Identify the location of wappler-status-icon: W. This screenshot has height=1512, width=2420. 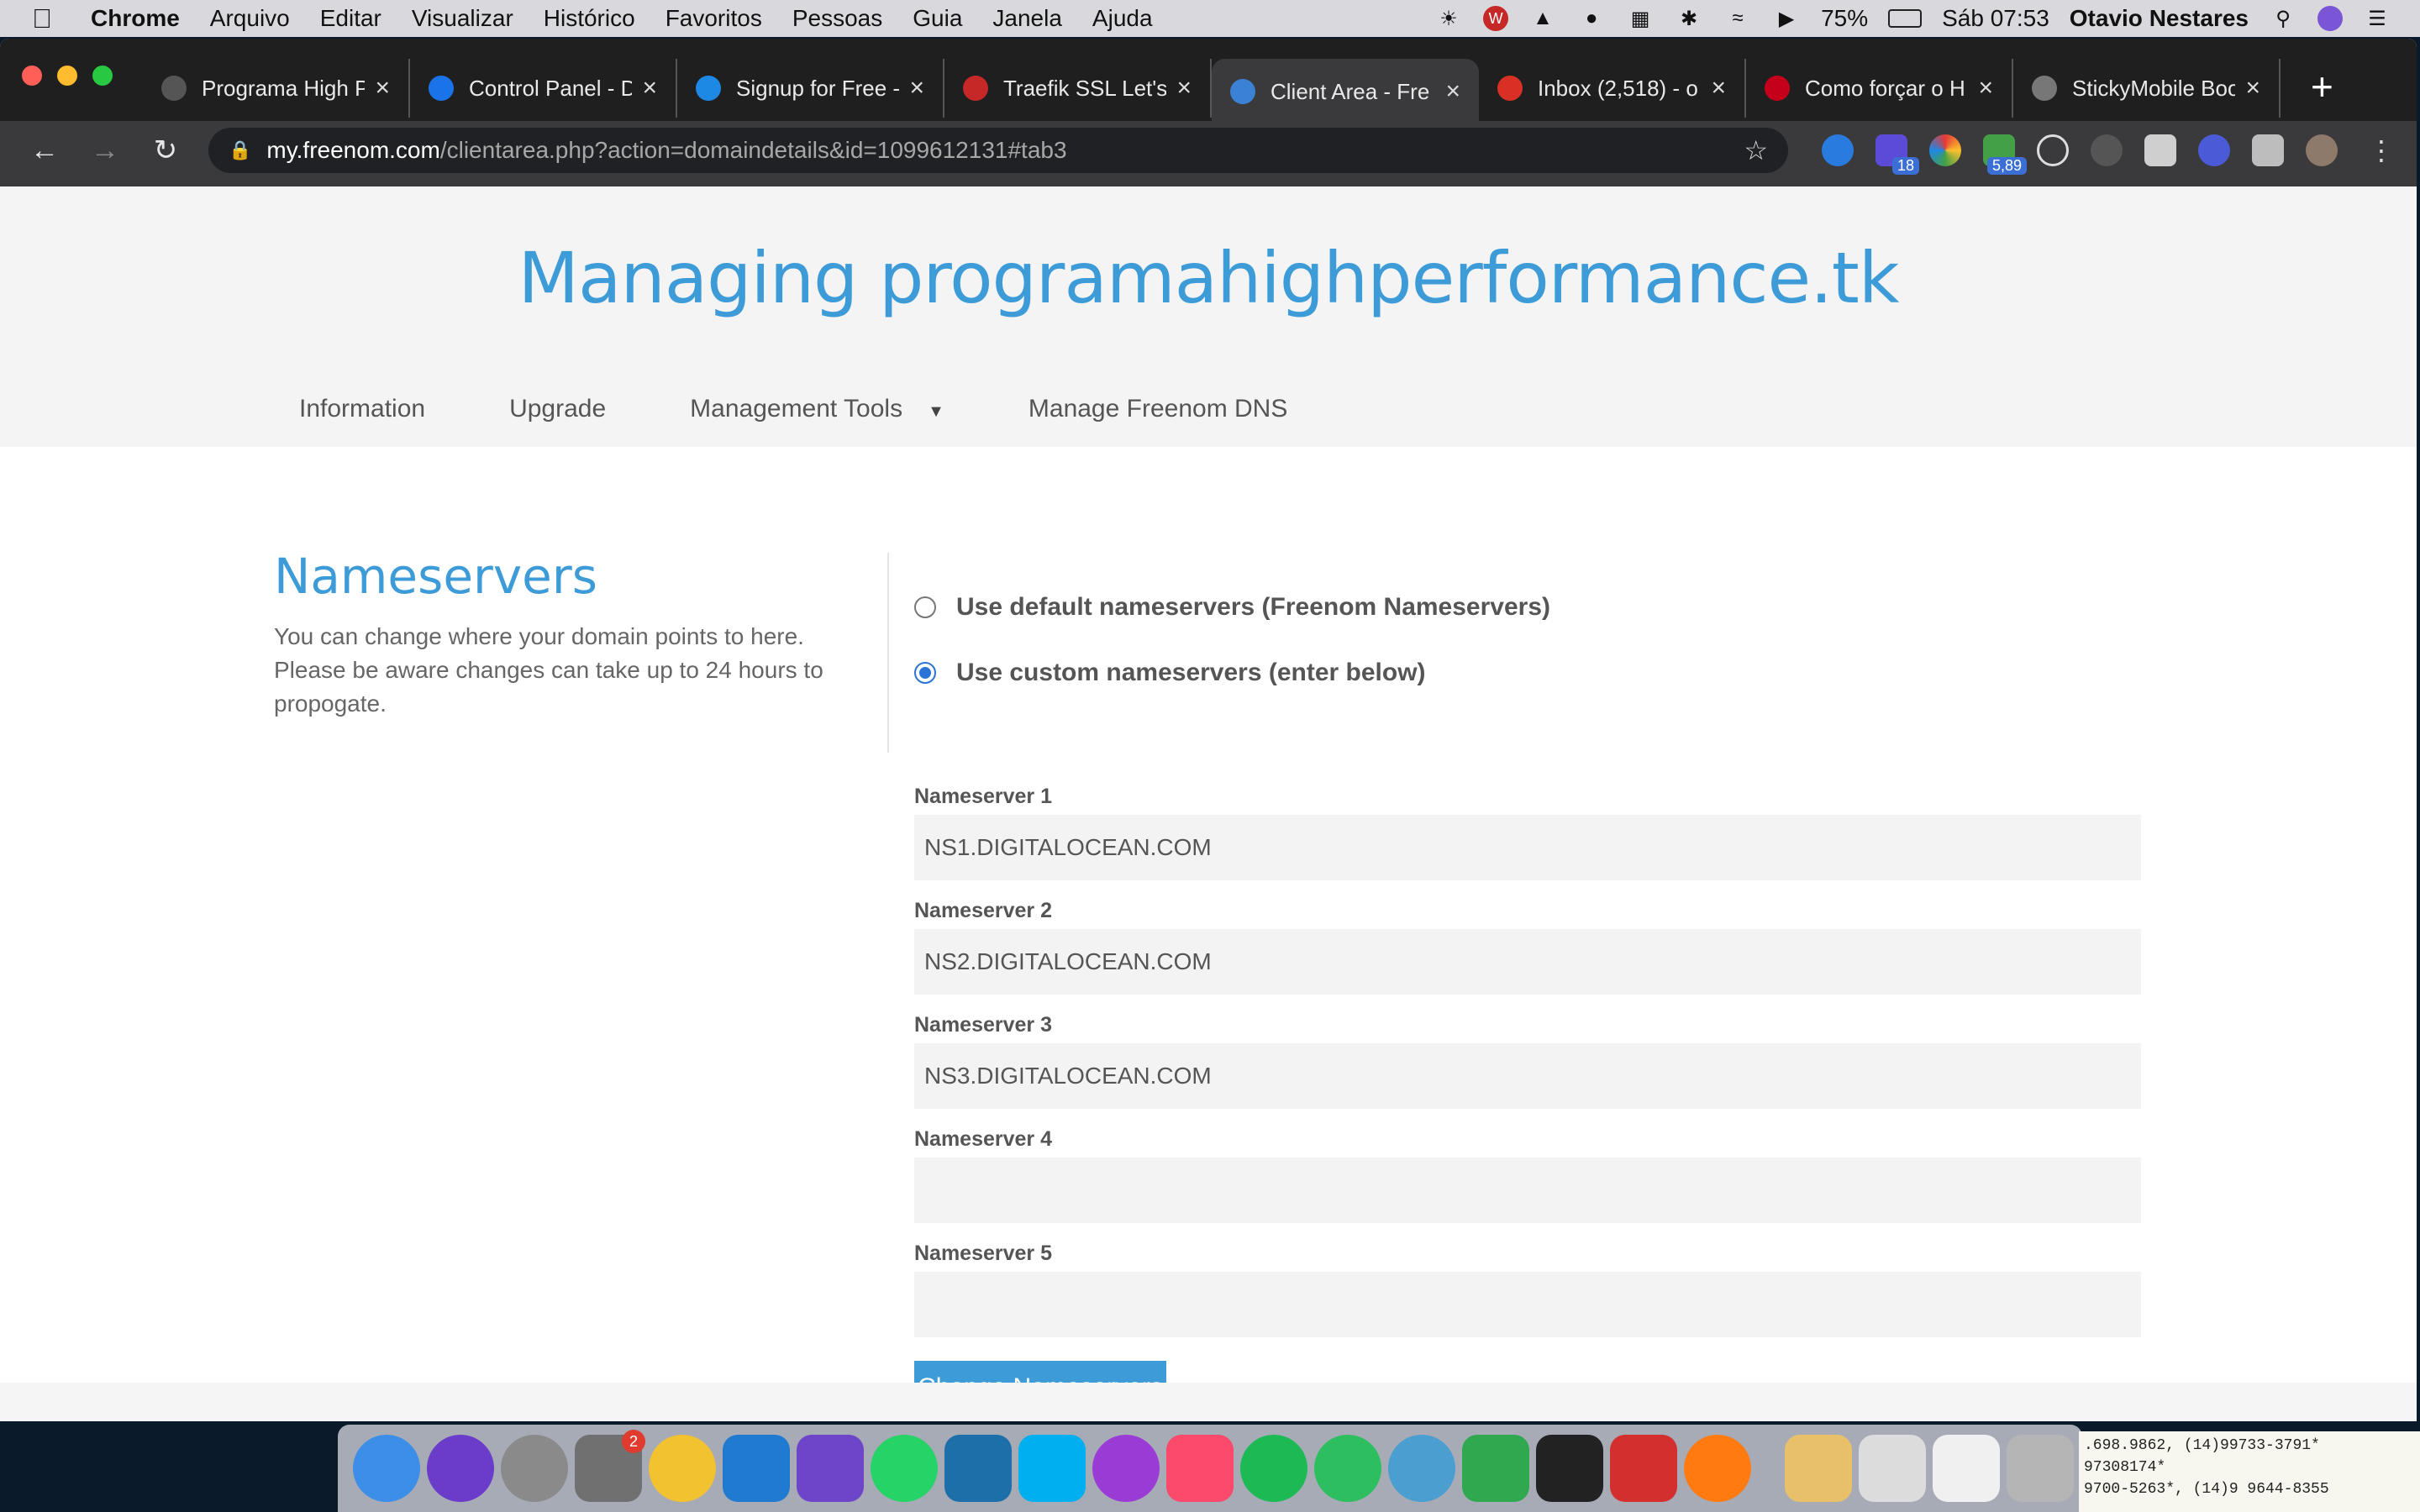
(1496, 18).